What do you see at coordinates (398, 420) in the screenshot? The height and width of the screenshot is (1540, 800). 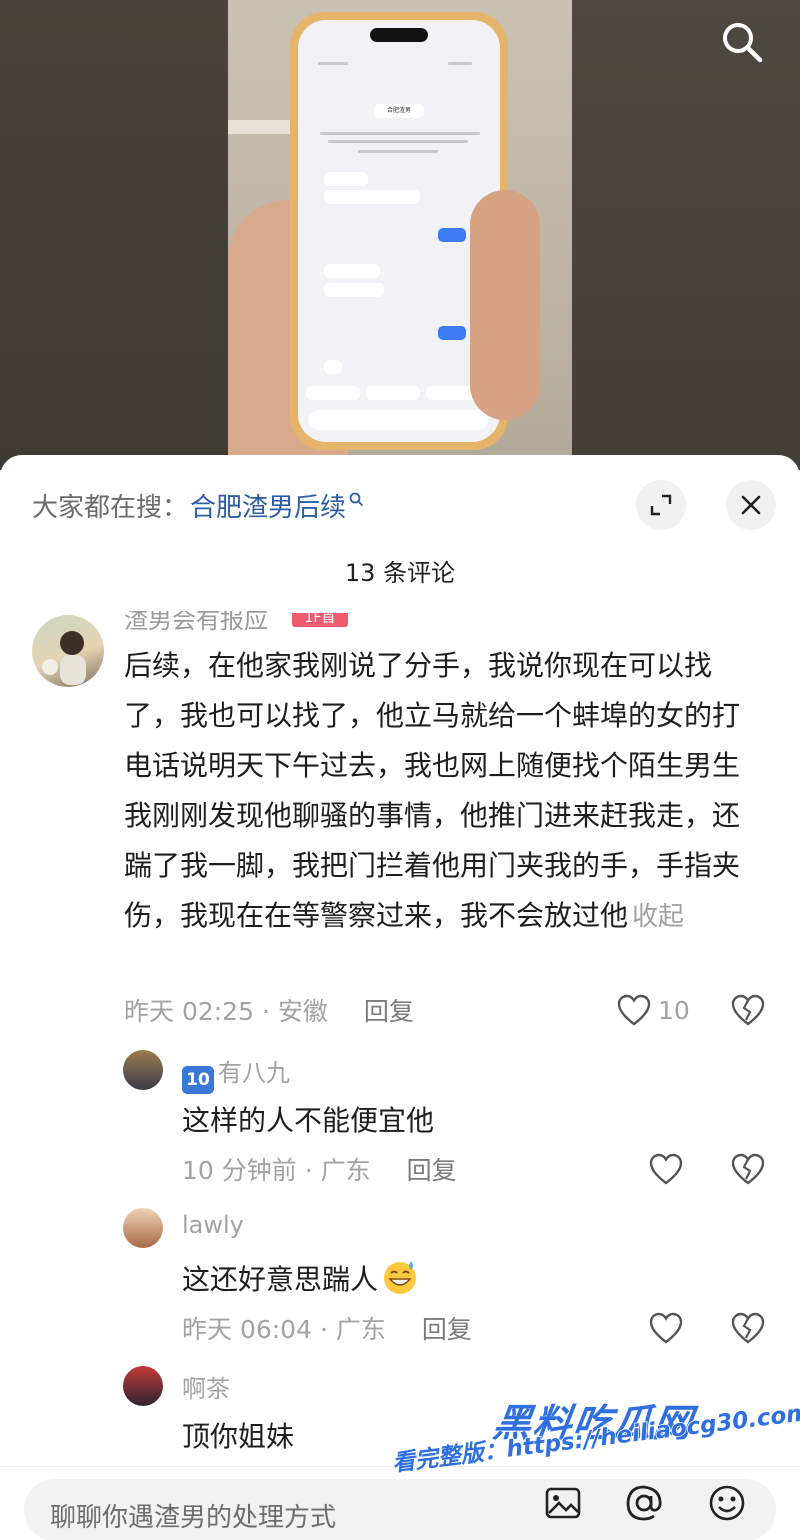 I see `chat-input` at bounding box center [398, 420].